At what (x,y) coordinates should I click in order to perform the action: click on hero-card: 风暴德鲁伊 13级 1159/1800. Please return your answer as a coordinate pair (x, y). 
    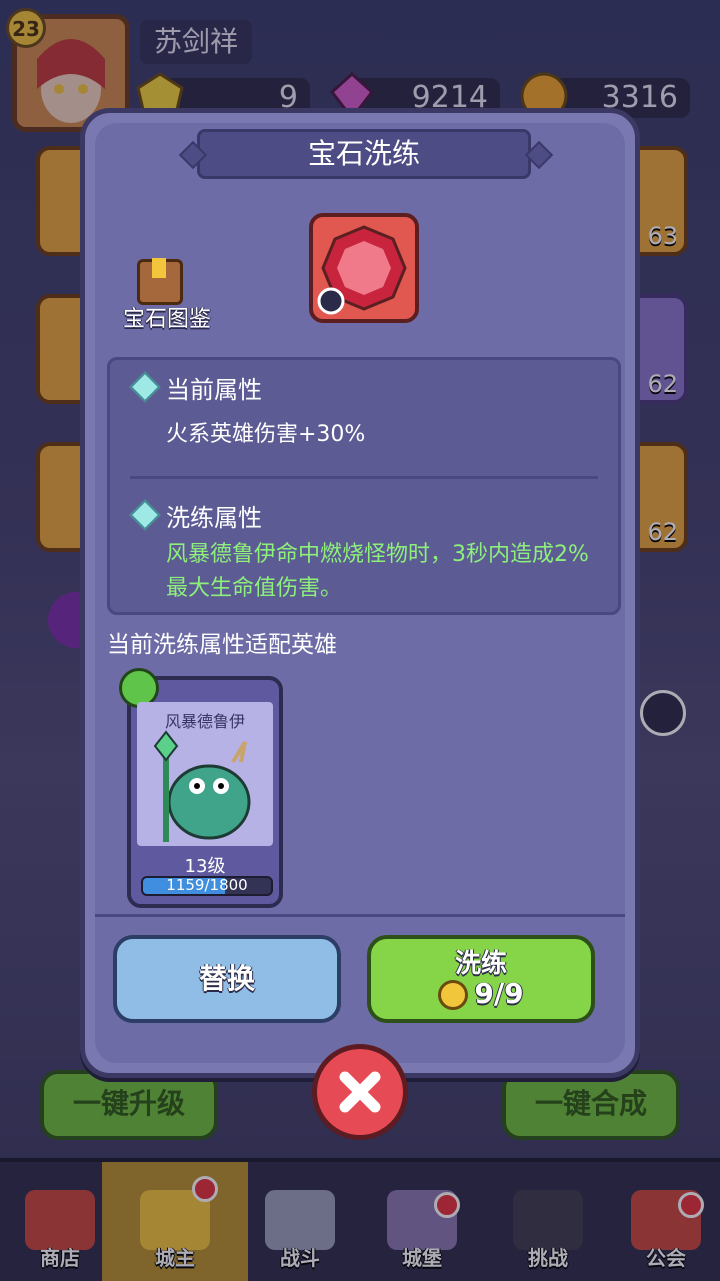
    Looking at the image, I should click on (201, 788).